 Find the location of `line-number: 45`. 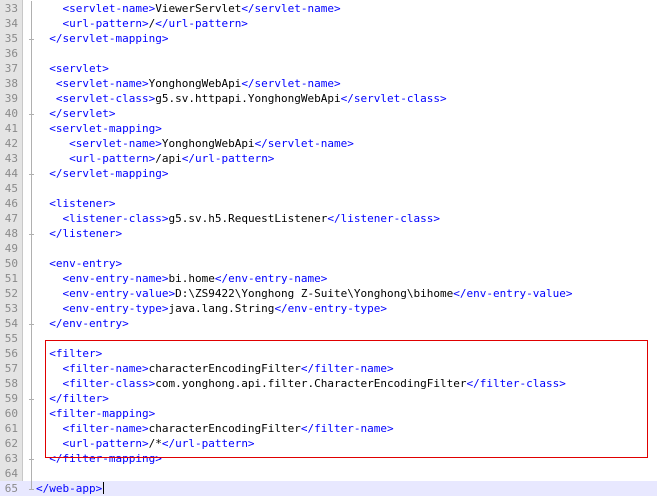

line-number: 45 is located at coordinates (11, 188).